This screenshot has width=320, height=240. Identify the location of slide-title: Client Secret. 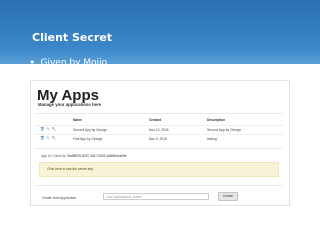
(72, 37).